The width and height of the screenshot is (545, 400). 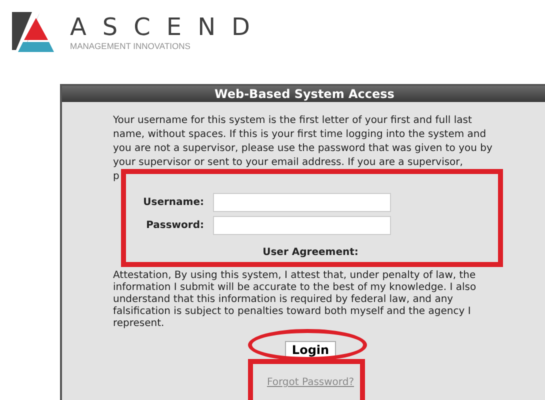 What do you see at coordinates (131, 46) in the screenshot?
I see `logo-tagline: MANAGEMENT INNOVATIONS` at bounding box center [131, 46].